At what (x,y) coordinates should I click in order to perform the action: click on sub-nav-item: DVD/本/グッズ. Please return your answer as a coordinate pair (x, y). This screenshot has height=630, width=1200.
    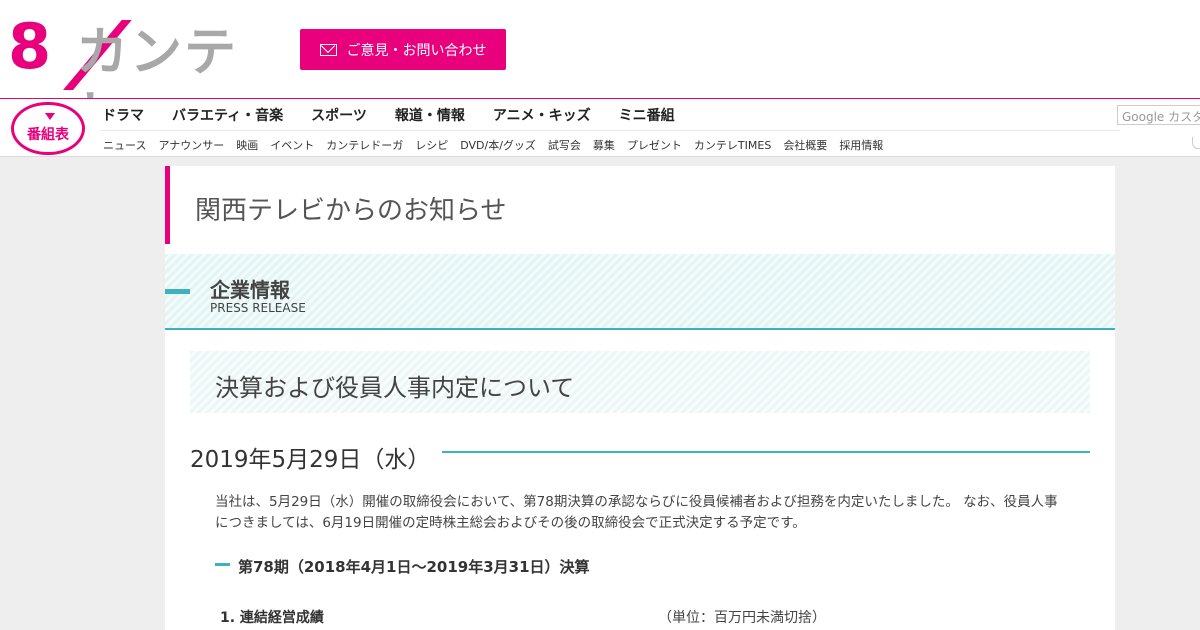
    Looking at the image, I should click on (498, 145).